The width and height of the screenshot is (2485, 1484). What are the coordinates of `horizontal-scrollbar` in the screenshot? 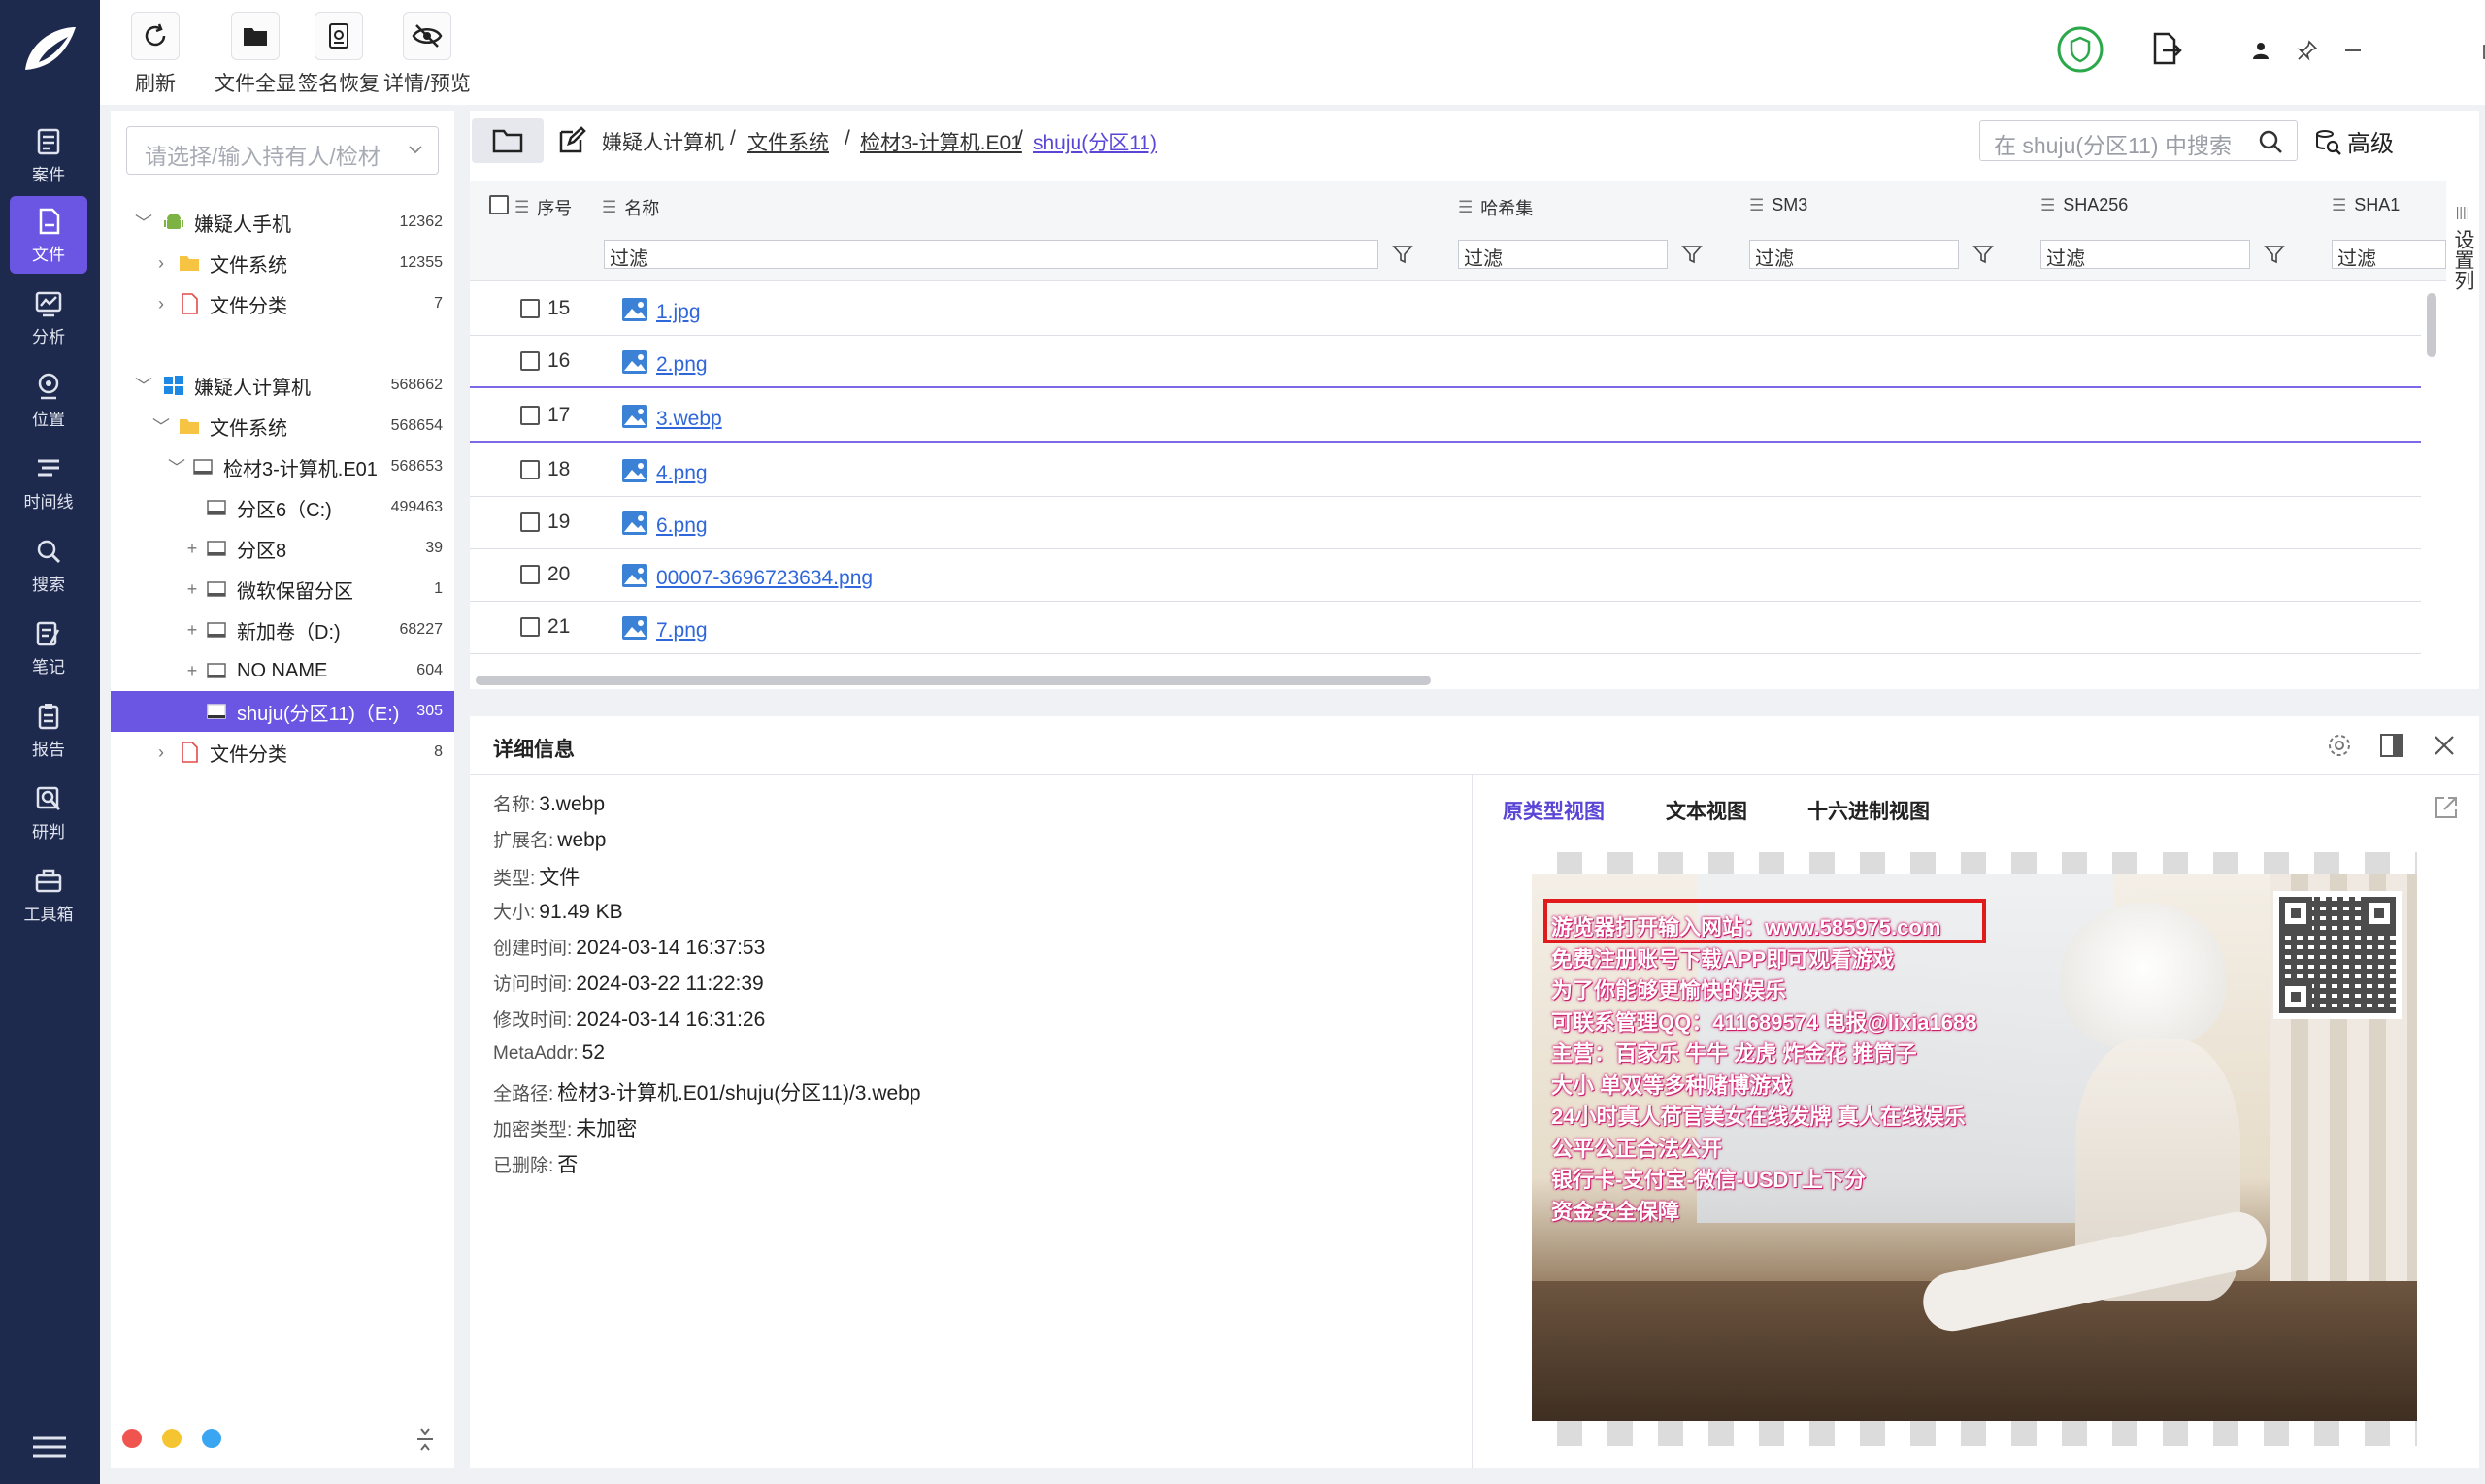 It's located at (953, 680).